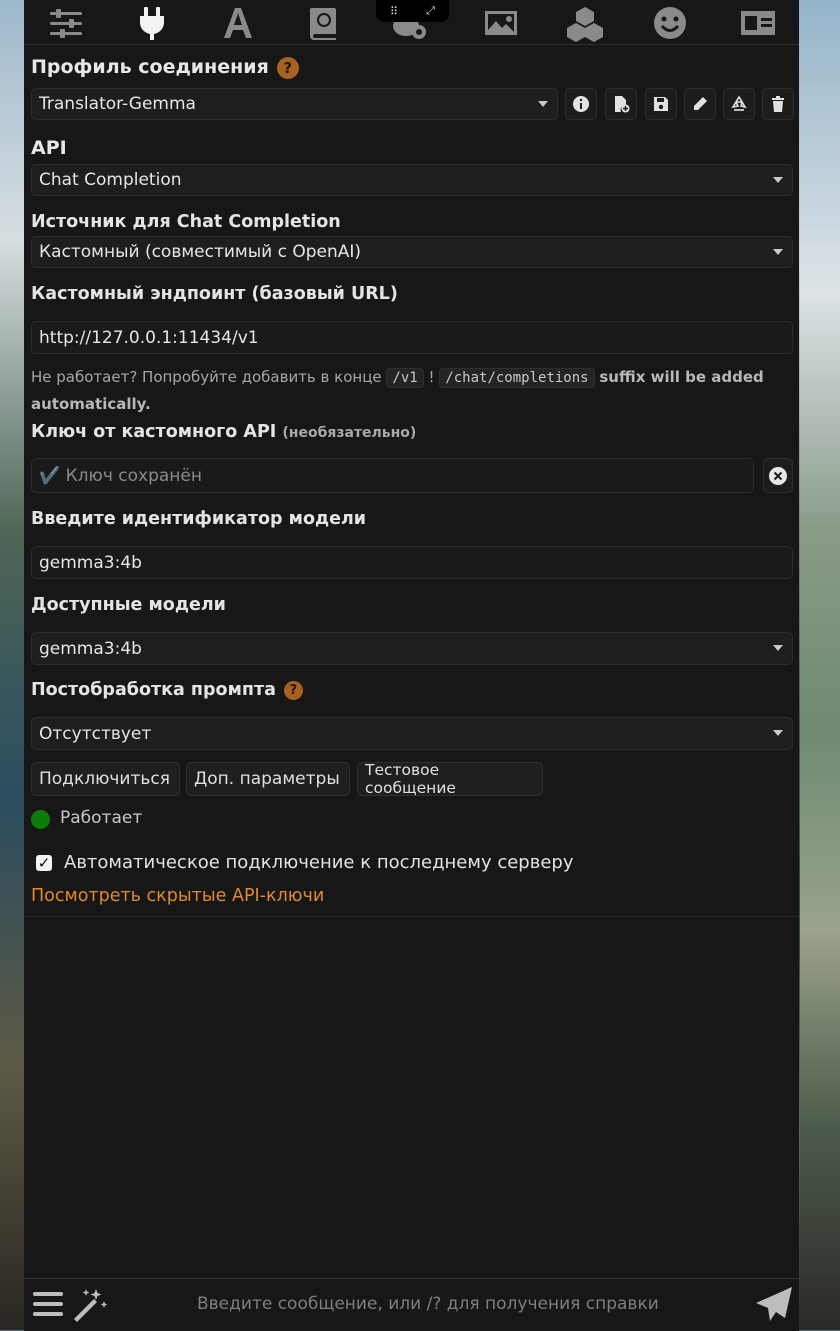  What do you see at coordinates (105, 779) in the screenshot?
I see `connect-button: Подключиться` at bounding box center [105, 779].